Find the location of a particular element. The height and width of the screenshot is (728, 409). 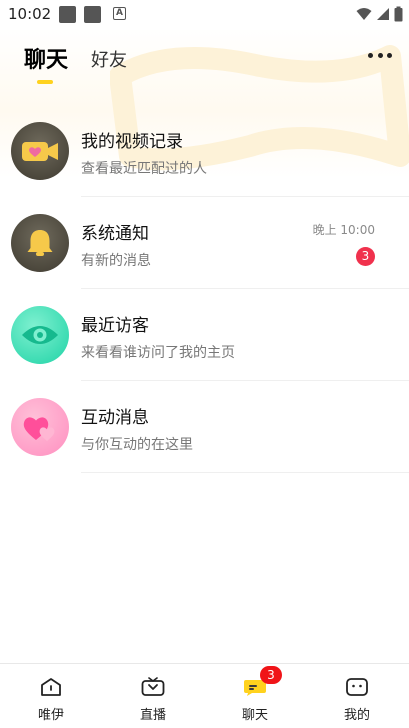

nav-live: 直播 is located at coordinates (153, 696).